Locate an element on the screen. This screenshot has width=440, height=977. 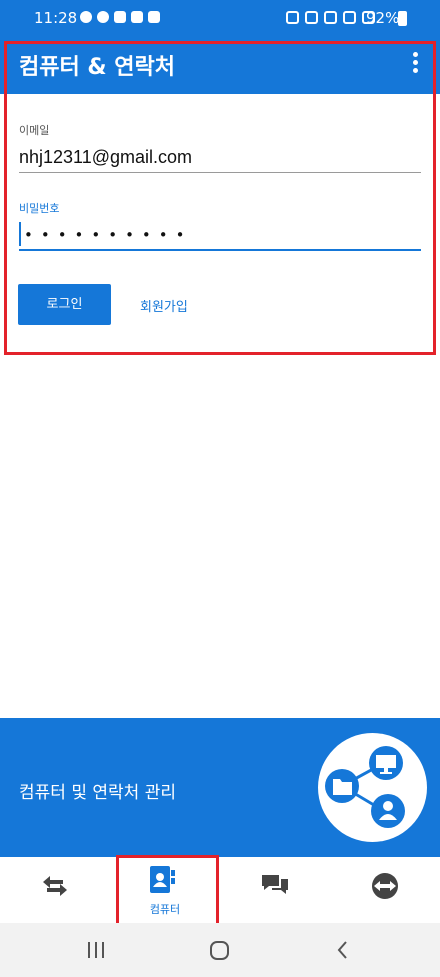
contacts-book-icon is located at coordinates (162, 879).